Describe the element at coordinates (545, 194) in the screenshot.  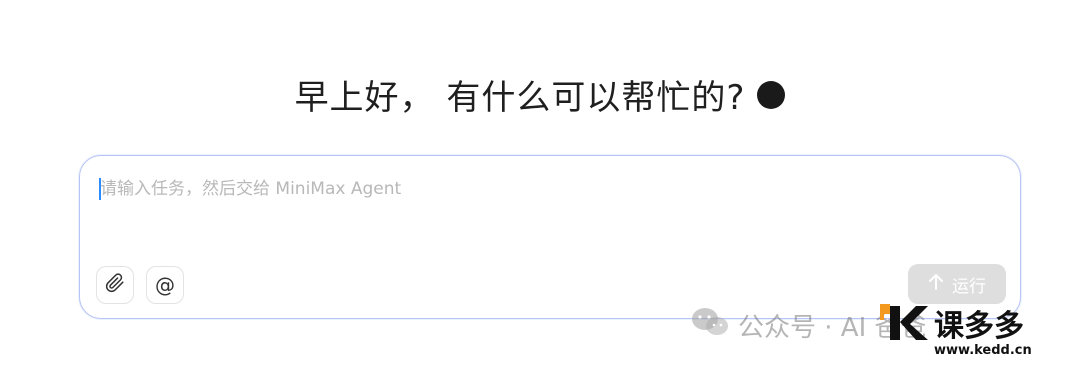
I see `task-input` at that location.